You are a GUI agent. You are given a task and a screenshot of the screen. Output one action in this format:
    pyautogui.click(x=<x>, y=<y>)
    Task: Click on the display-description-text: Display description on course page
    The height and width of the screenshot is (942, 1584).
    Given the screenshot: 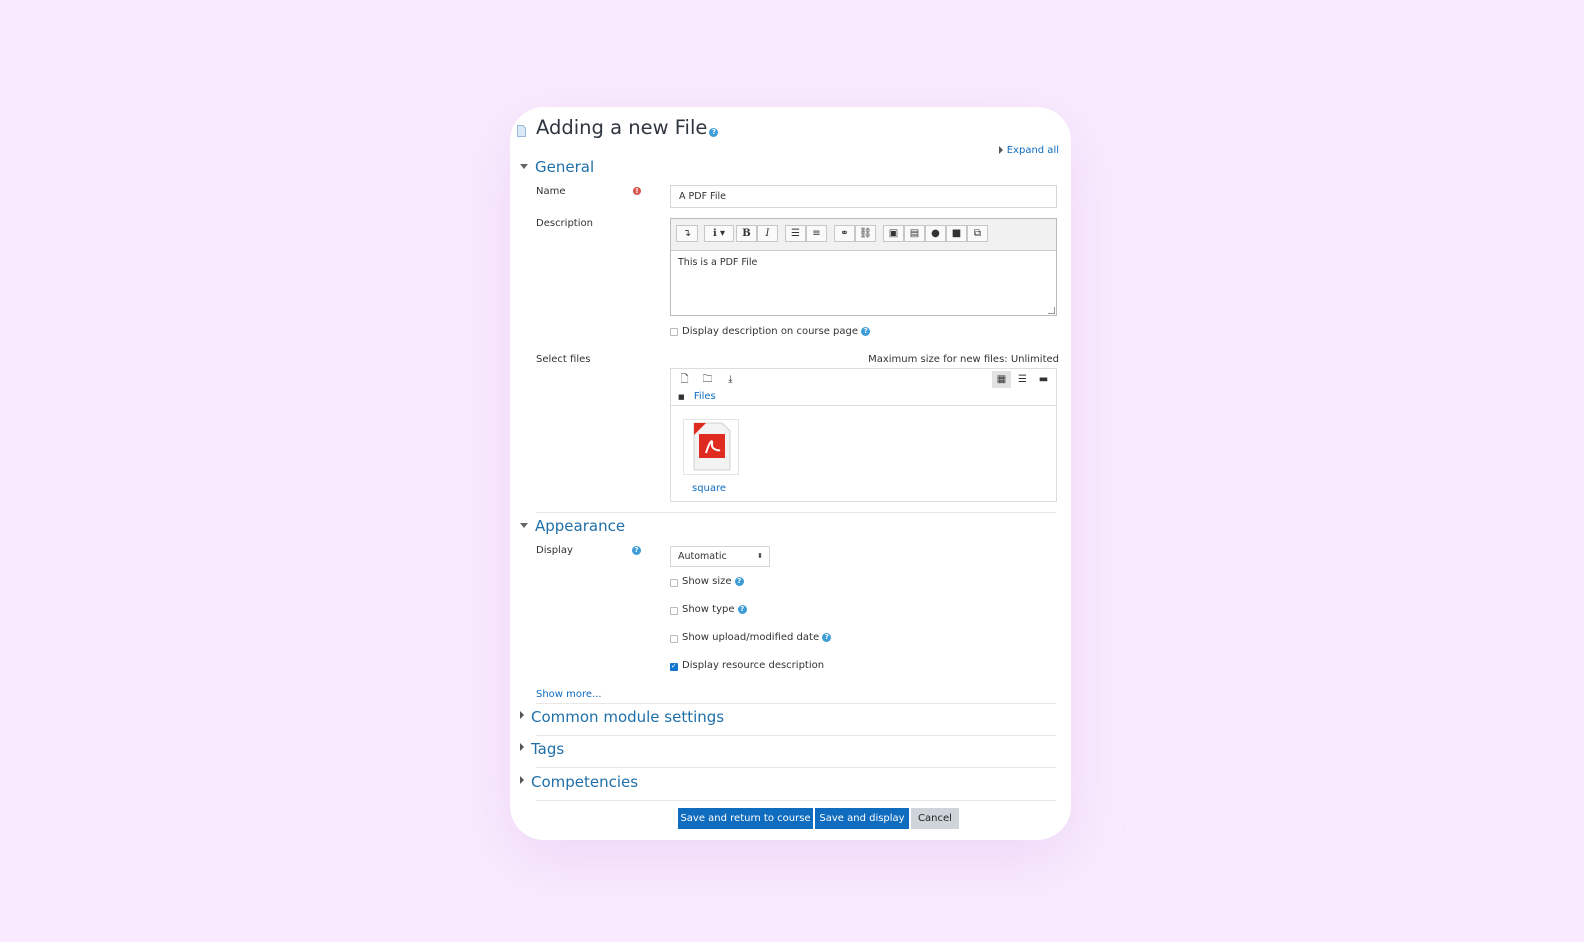 What is the action you would take?
    pyautogui.click(x=770, y=331)
    